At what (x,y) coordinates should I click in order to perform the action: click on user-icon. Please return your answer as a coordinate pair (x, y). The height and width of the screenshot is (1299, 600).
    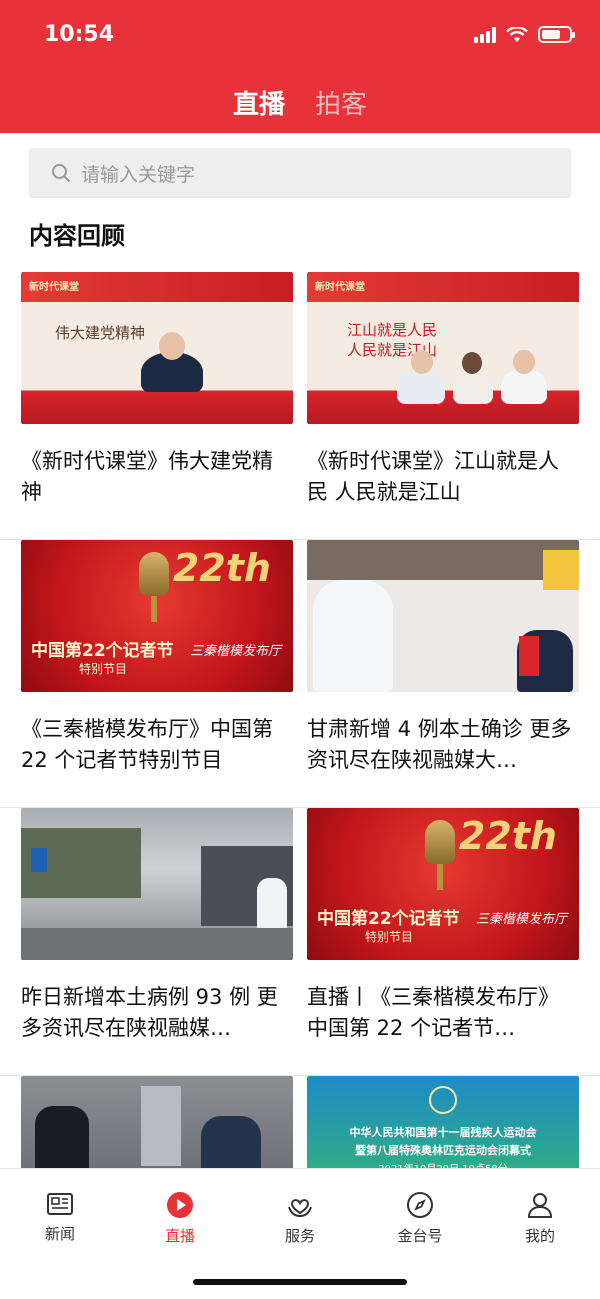
    Looking at the image, I should click on (540, 1205).